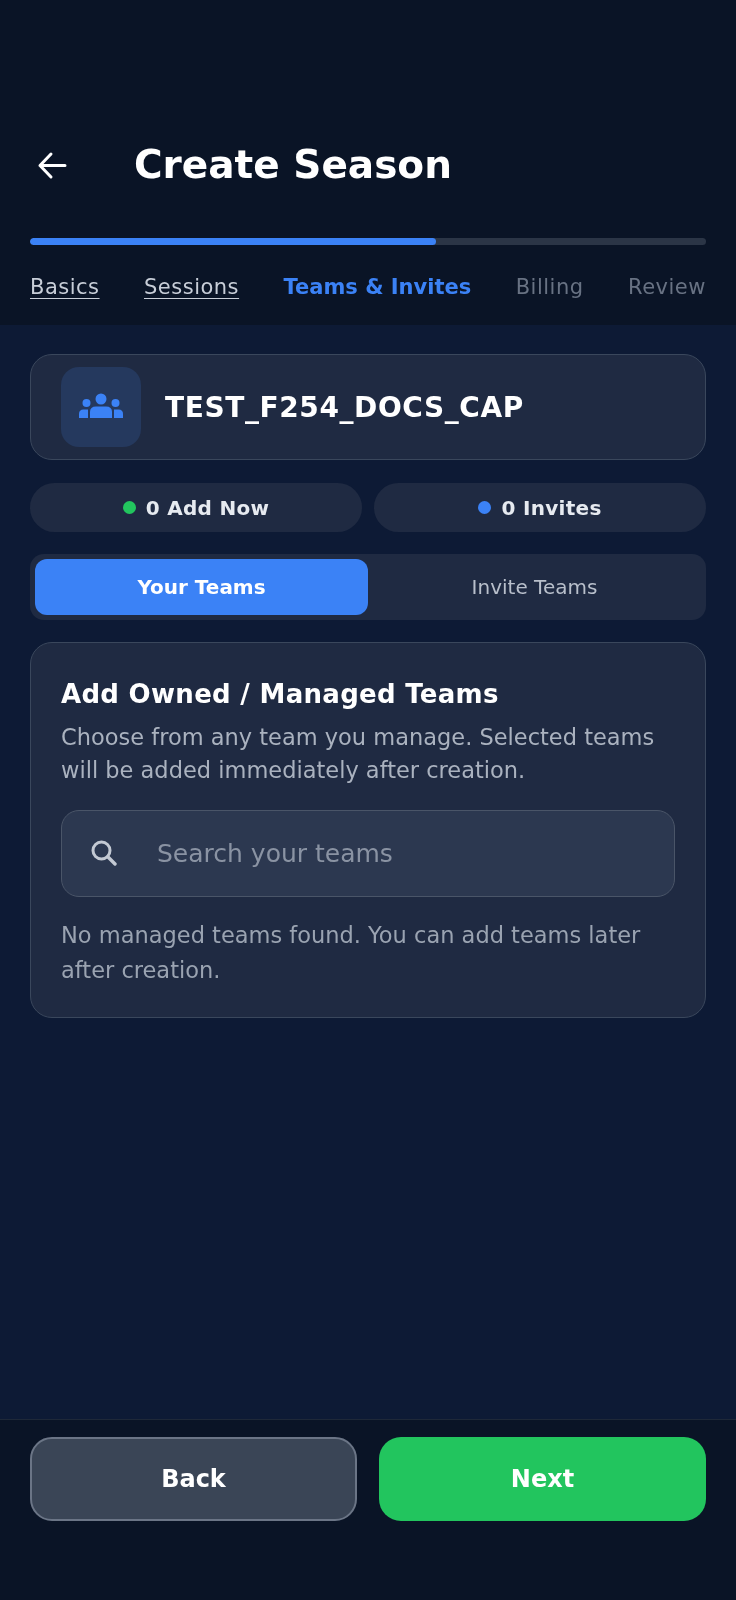  I want to click on back-arrow-icon, so click(52, 165).